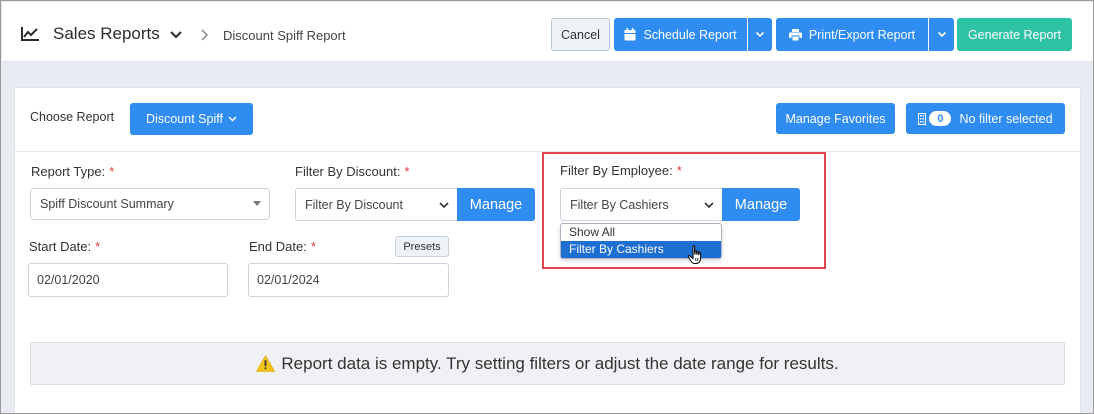 Image resolution: width=1094 pixels, height=414 pixels. I want to click on choose-report-value: Discount Spiff, so click(184, 119).